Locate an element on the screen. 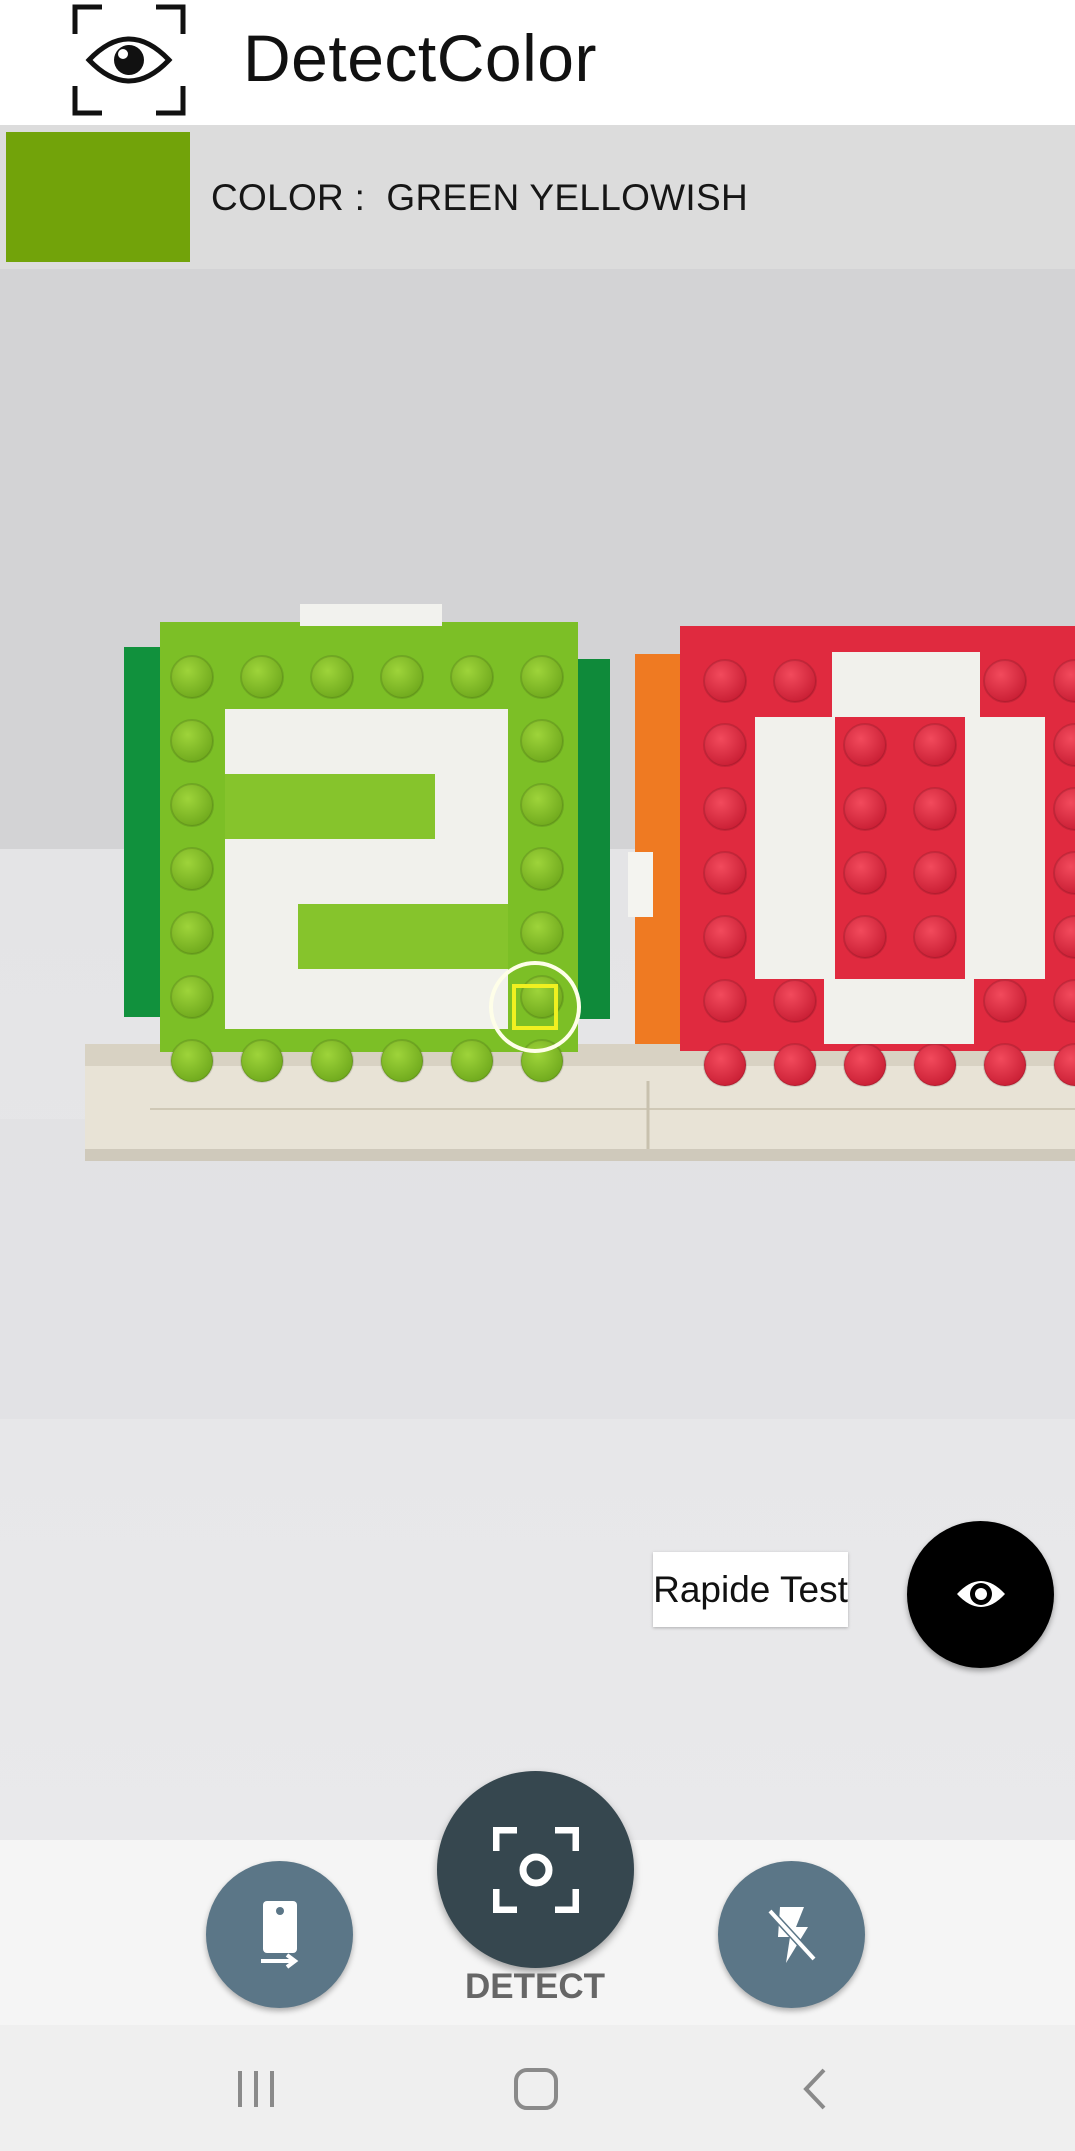 Image resolution: width=1075 pixels, height=2151 pixels. switch-camera-button is located at coordinates (279, 1934).